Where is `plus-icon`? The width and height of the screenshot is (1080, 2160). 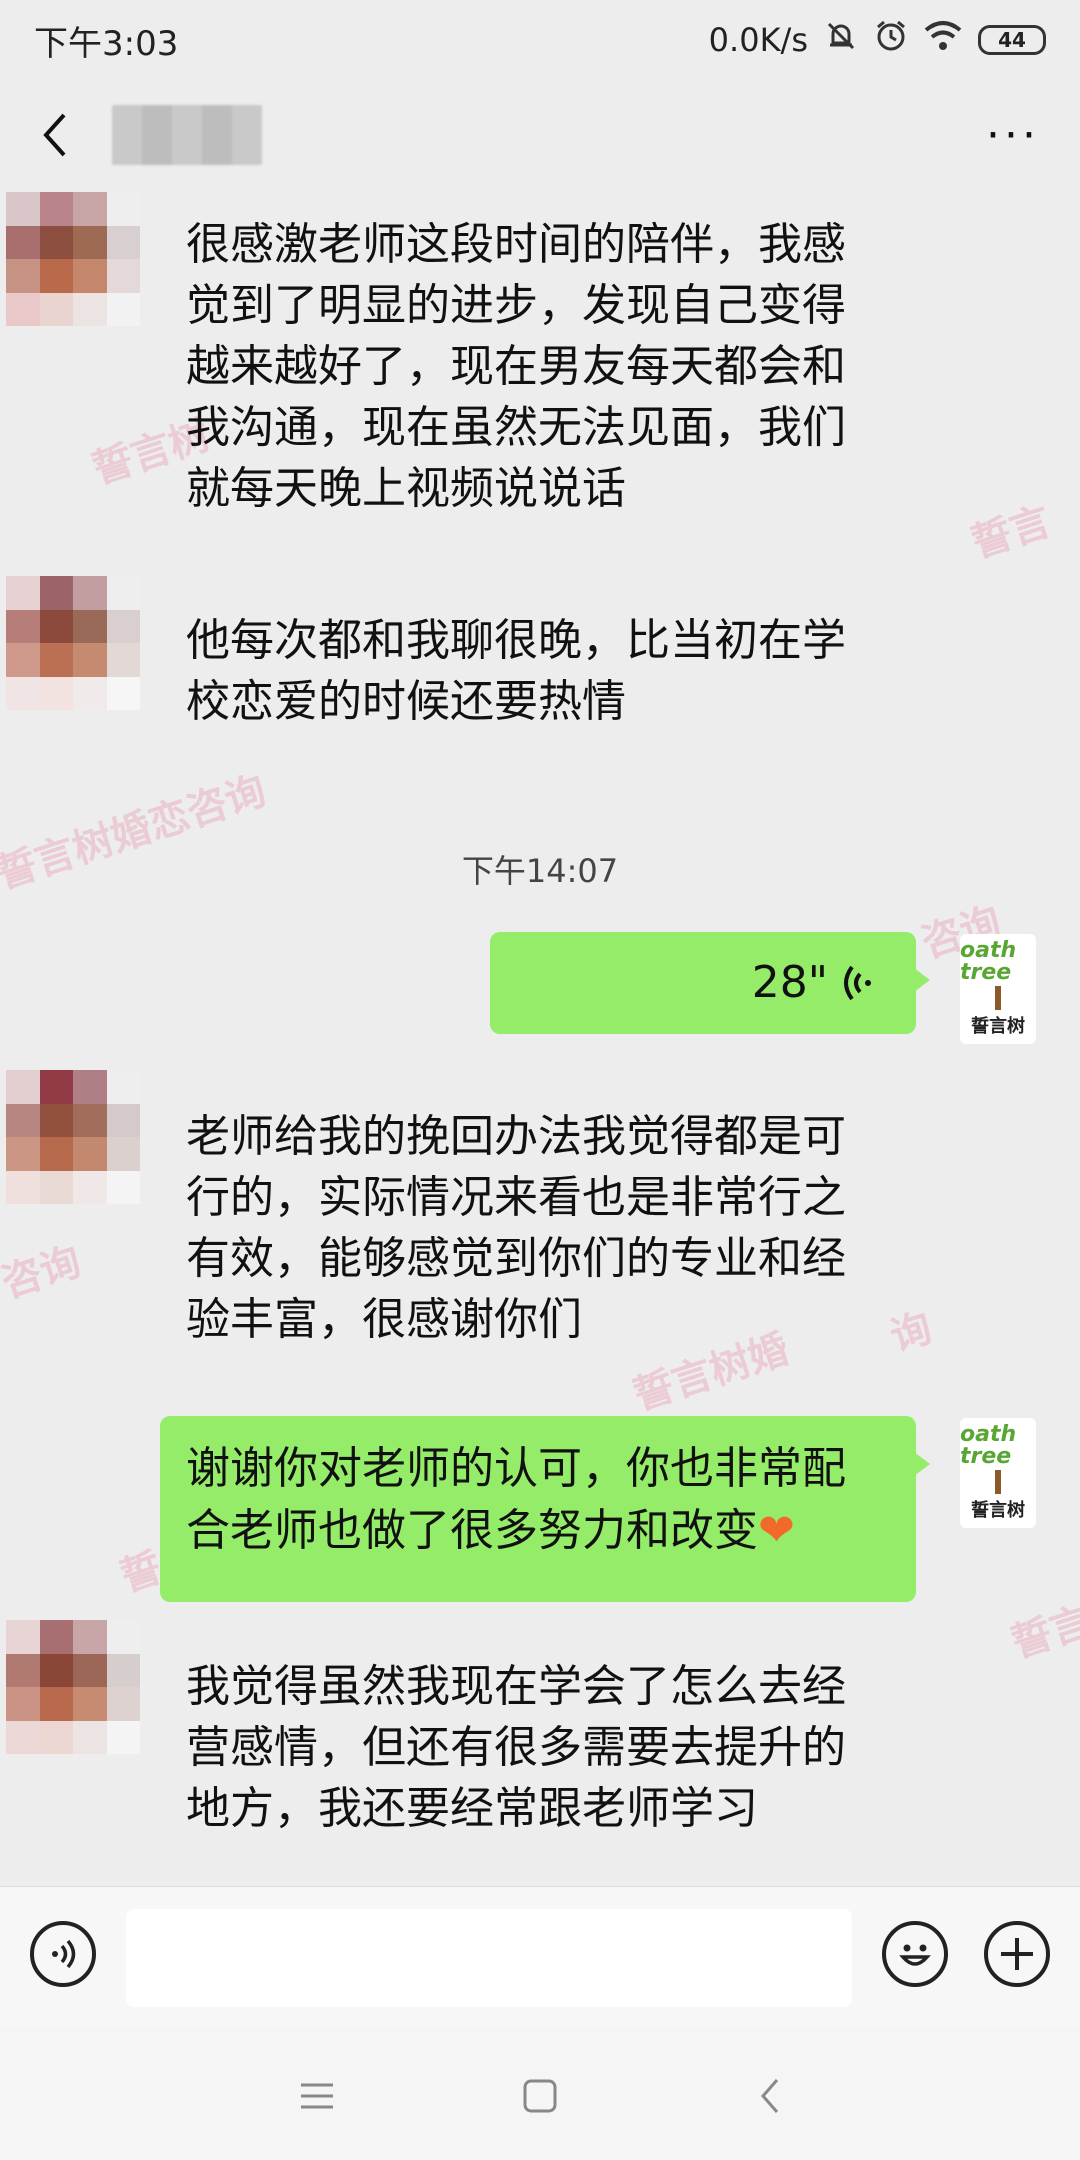
plus-icon is located at coordinates (1017, 1954).